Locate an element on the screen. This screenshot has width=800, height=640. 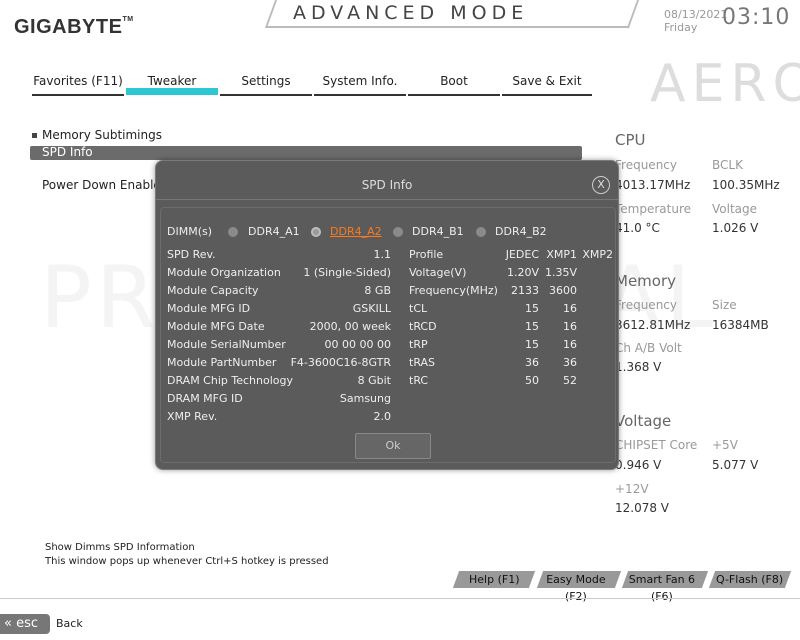
smart-fan-button-label: Smart Fan 6 (F6) is located at coordinates (662, 588).